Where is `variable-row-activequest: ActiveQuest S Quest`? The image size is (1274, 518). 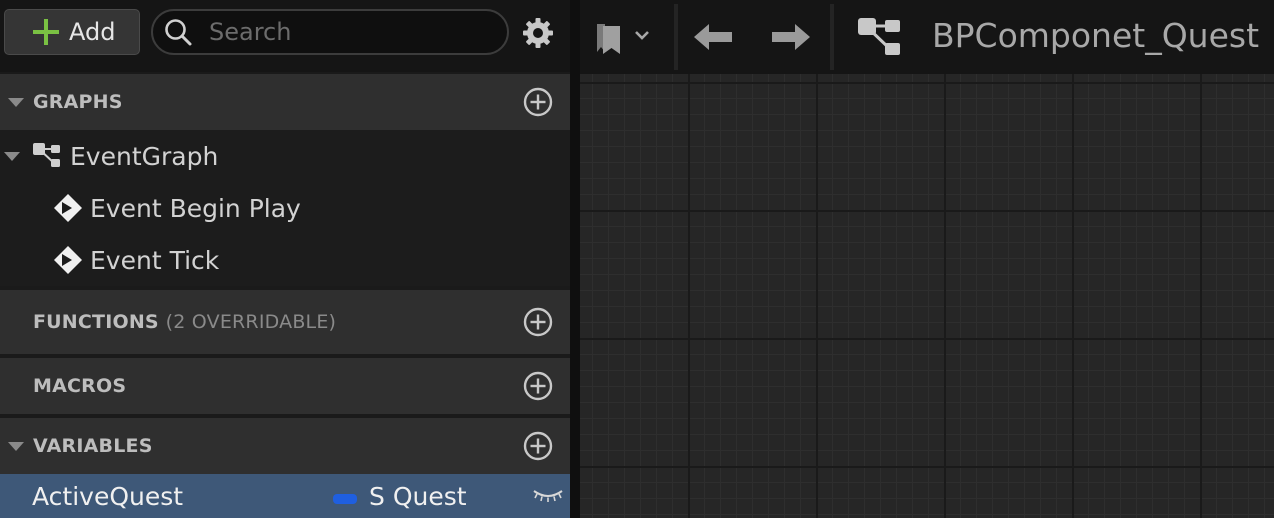 variable-row-activequest: ActiveQuest S Quest is located at coordinates (285, 496).